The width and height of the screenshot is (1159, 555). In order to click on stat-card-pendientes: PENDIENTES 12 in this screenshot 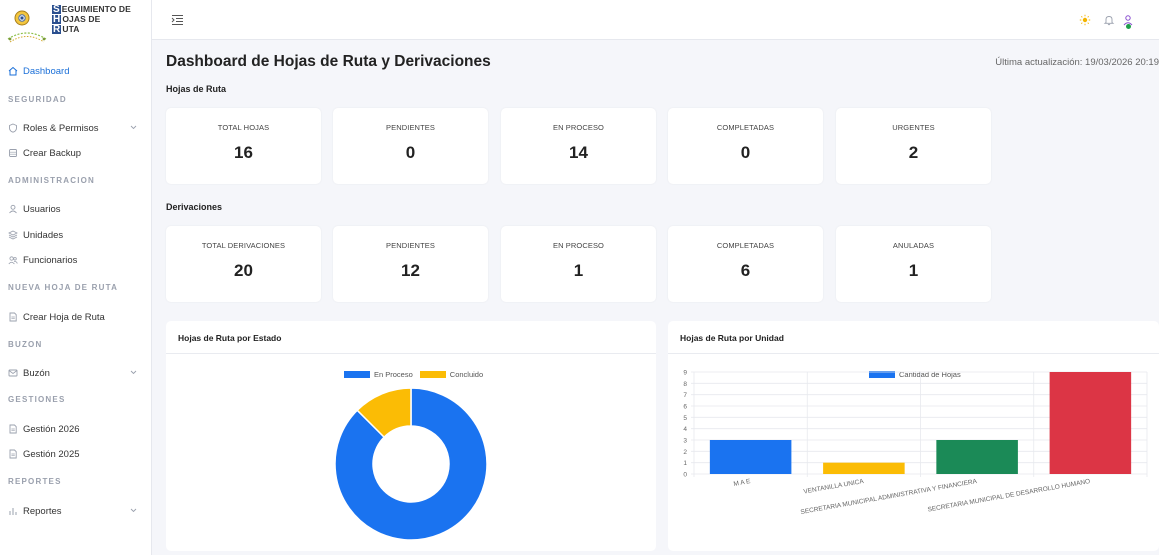, I will do `click(410, 264)`.